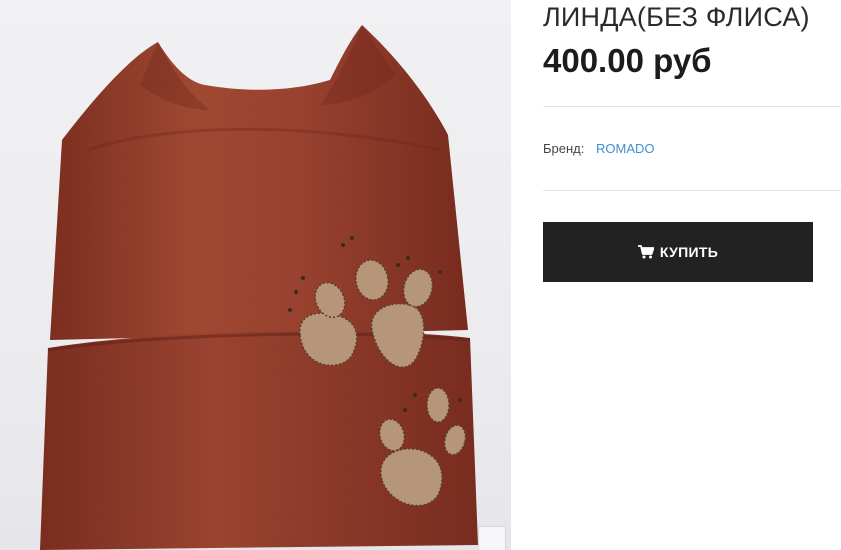 This screenshot has height=550, width=841. I want to click on zoom-handle-icon, so click(492, 538).